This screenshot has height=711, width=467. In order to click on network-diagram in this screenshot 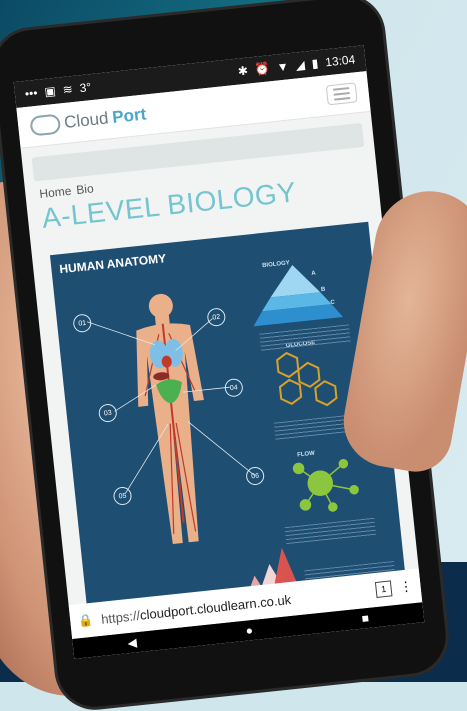, I will do `click(325, 485)`.